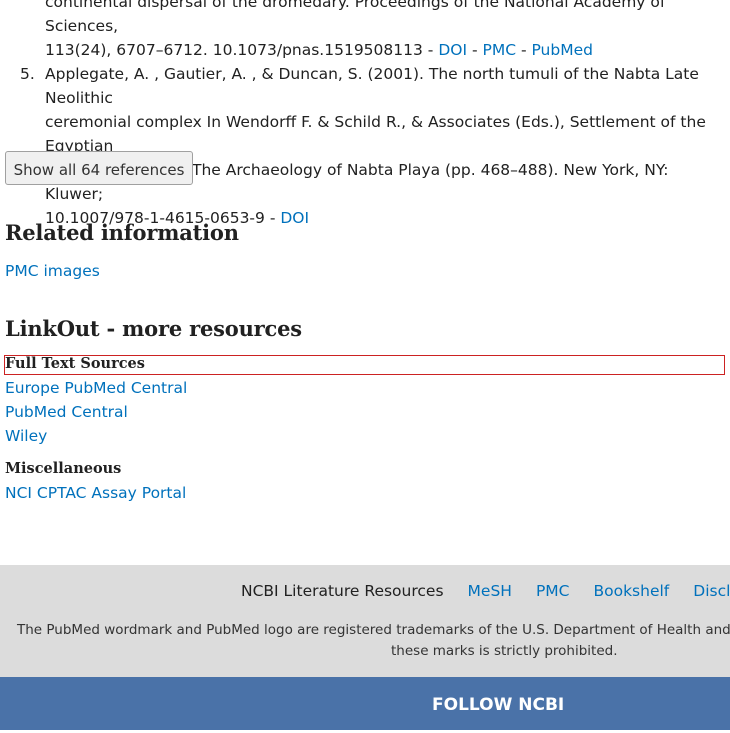 This screenshot has height=733, width=730. I want to click on footer-link-pmc: PMC, so click(553, 591).